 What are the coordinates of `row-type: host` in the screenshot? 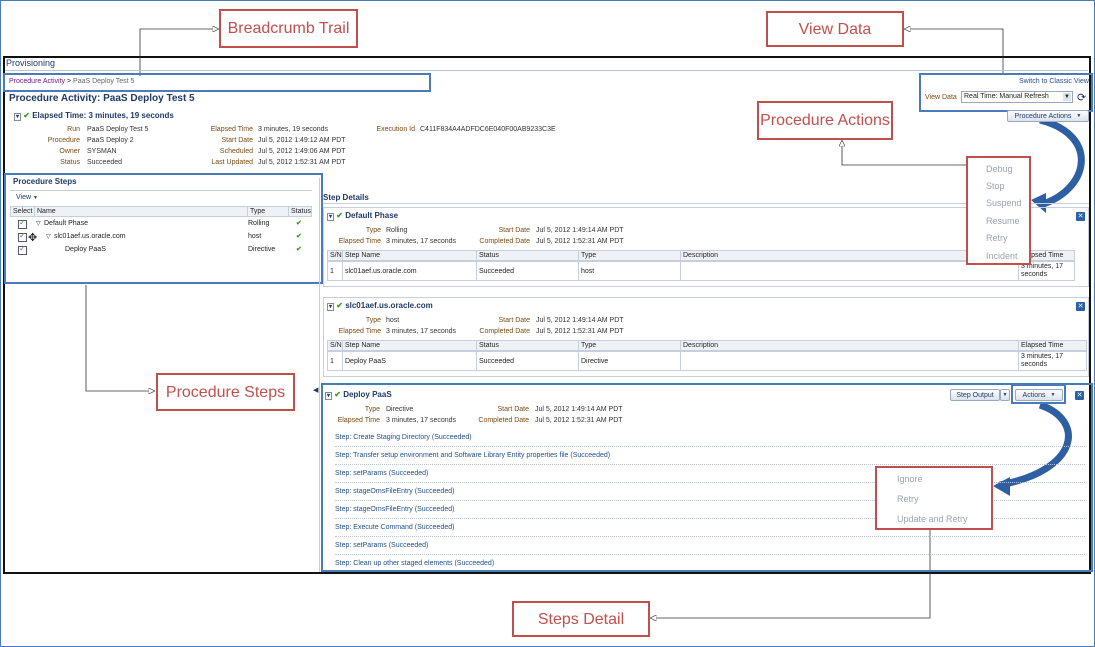 It's located at (255, 236).